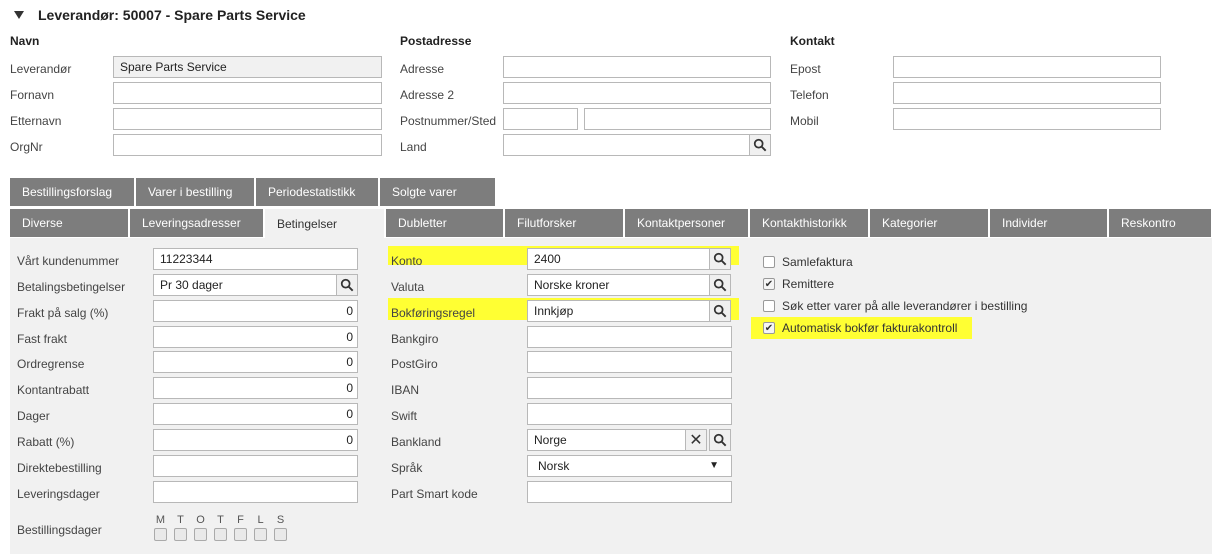  Describe the element at coordinates (247, 67) in the screenshot. I see `leverandor-field: Spare Parts Service` at that location.